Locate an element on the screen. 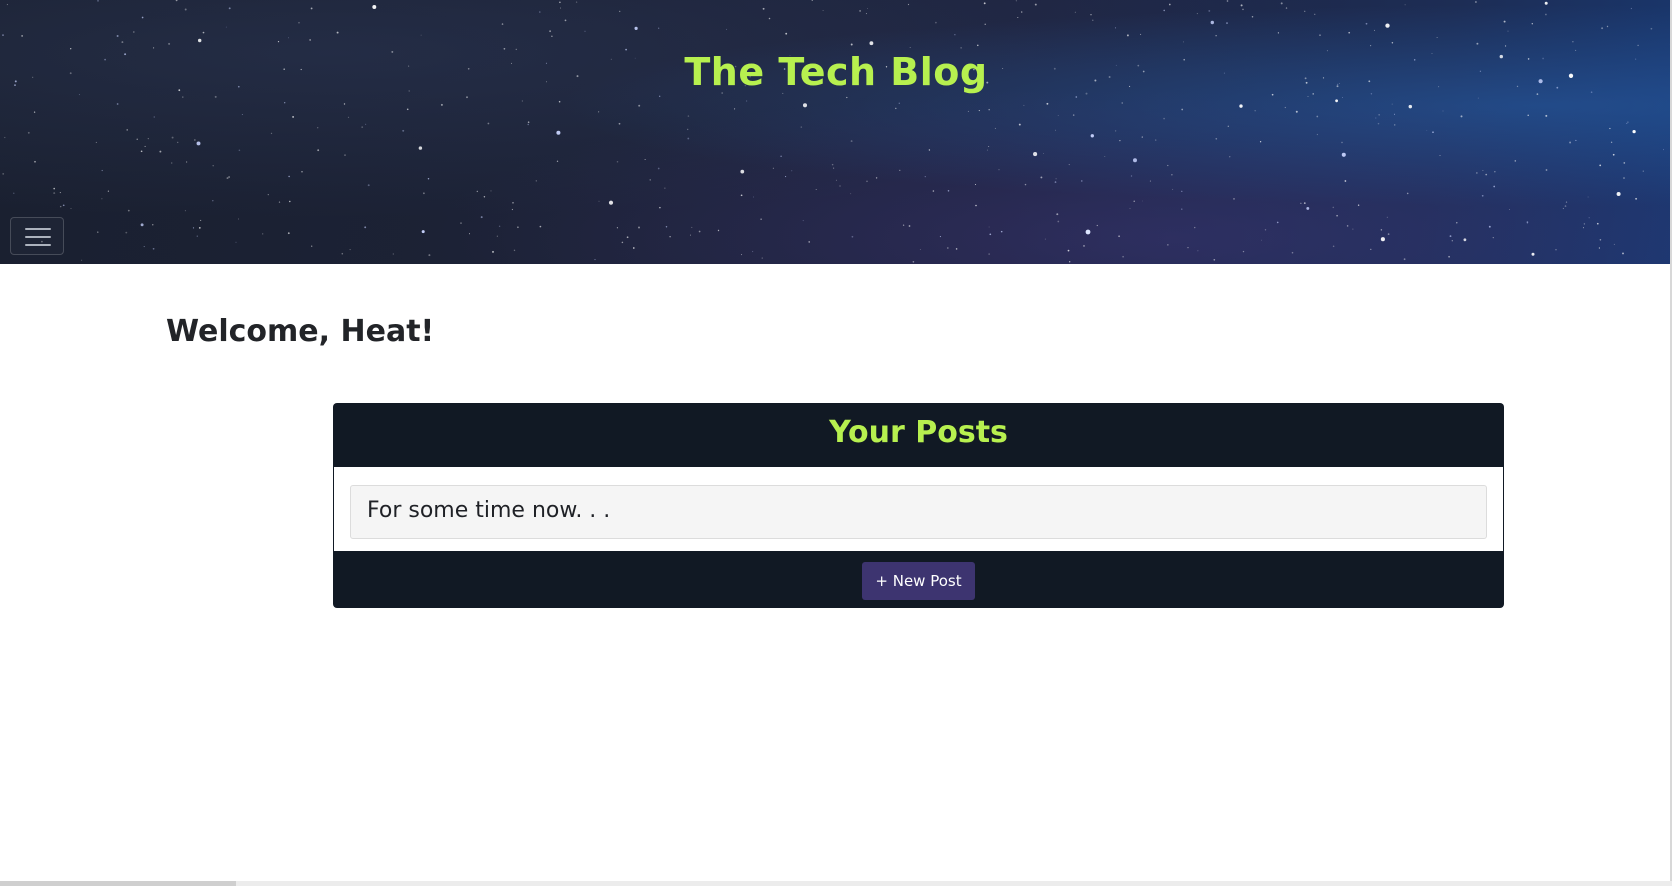 The image size is (1672, 886). posts-list: For some time now. . . is located at coordinates (918, 509).